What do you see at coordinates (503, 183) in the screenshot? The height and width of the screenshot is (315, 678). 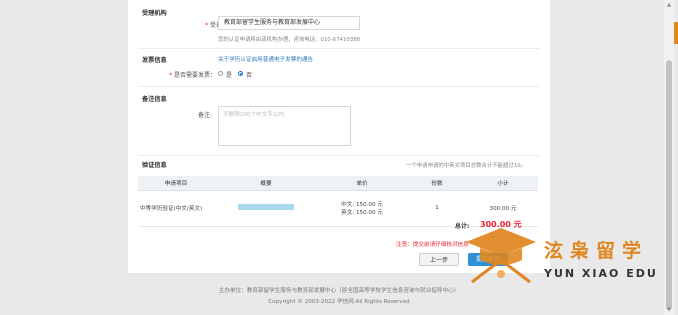 I see `col-header-subtotal: 小计` at bounding box center [503, 183].